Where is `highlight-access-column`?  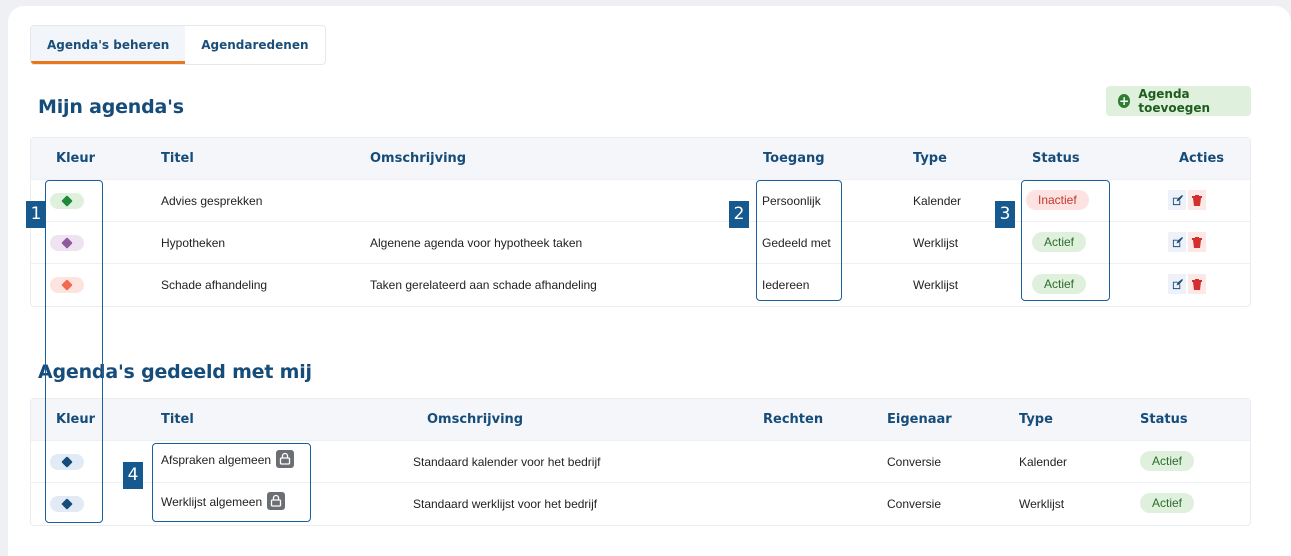 highlight-access-column is located at coordinates (799, 240).